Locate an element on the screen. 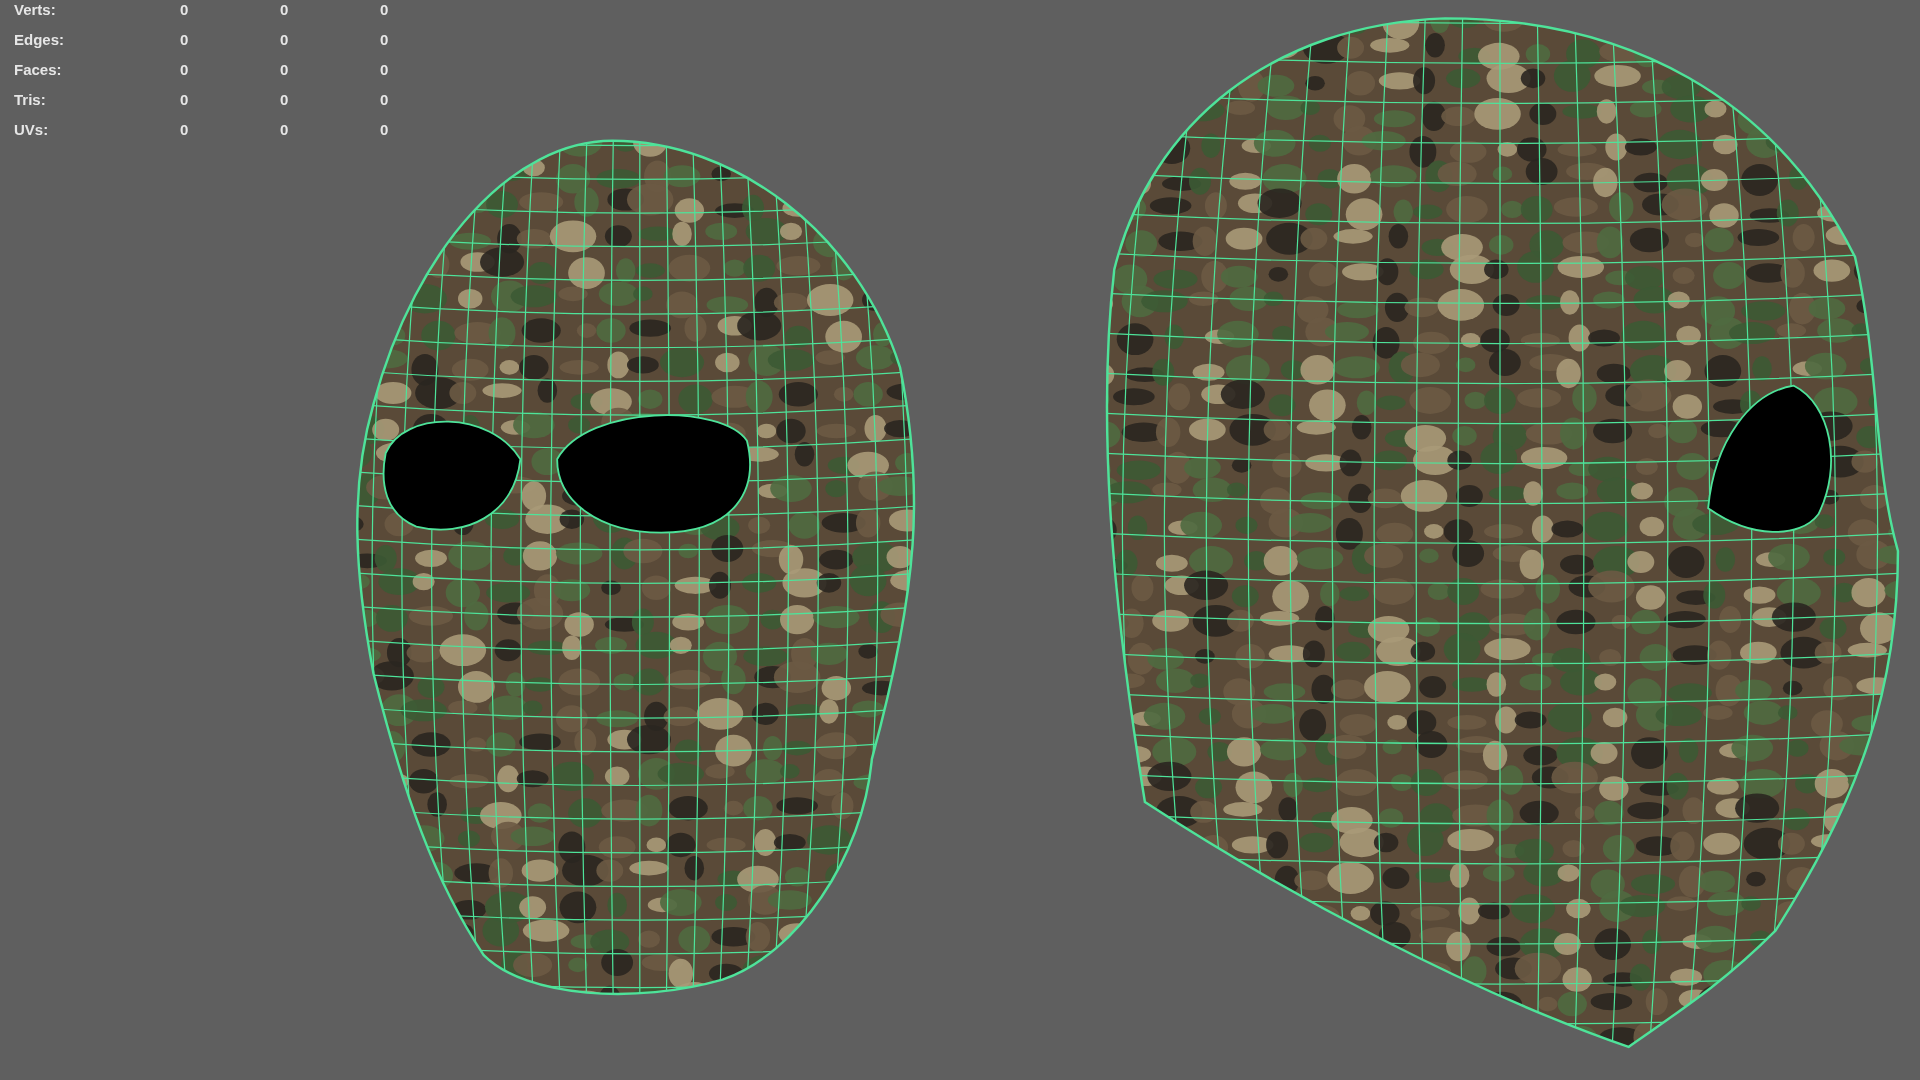 The width and height of the screenshot is (1920, 1080). stat-label: Verts: is located at coordinates (35, 10).